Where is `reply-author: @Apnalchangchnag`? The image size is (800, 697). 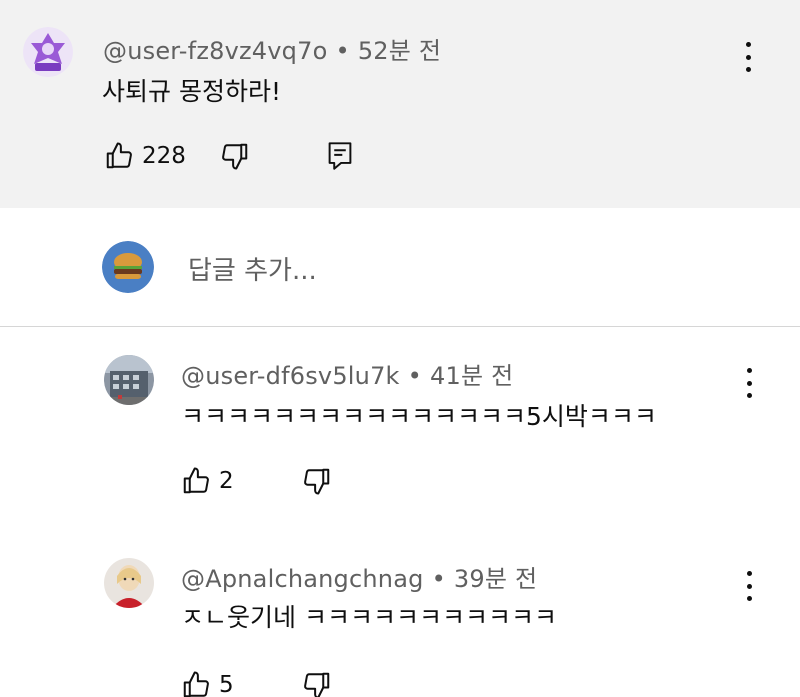 reply-author: @Apnalchangchnag is located at coordinates (302, 579).